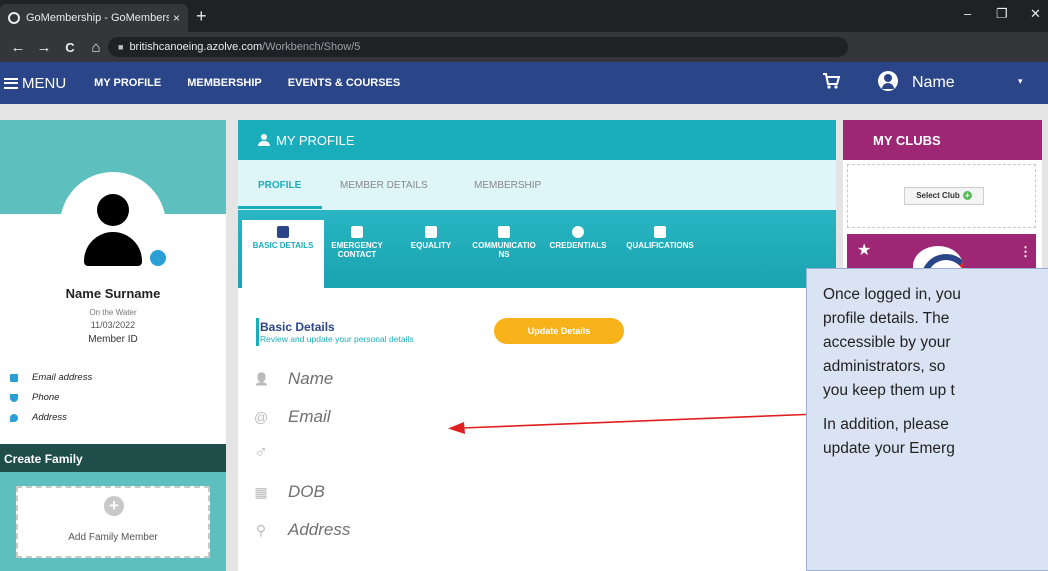  I want to click on envelope-icon, so click(14, 377).